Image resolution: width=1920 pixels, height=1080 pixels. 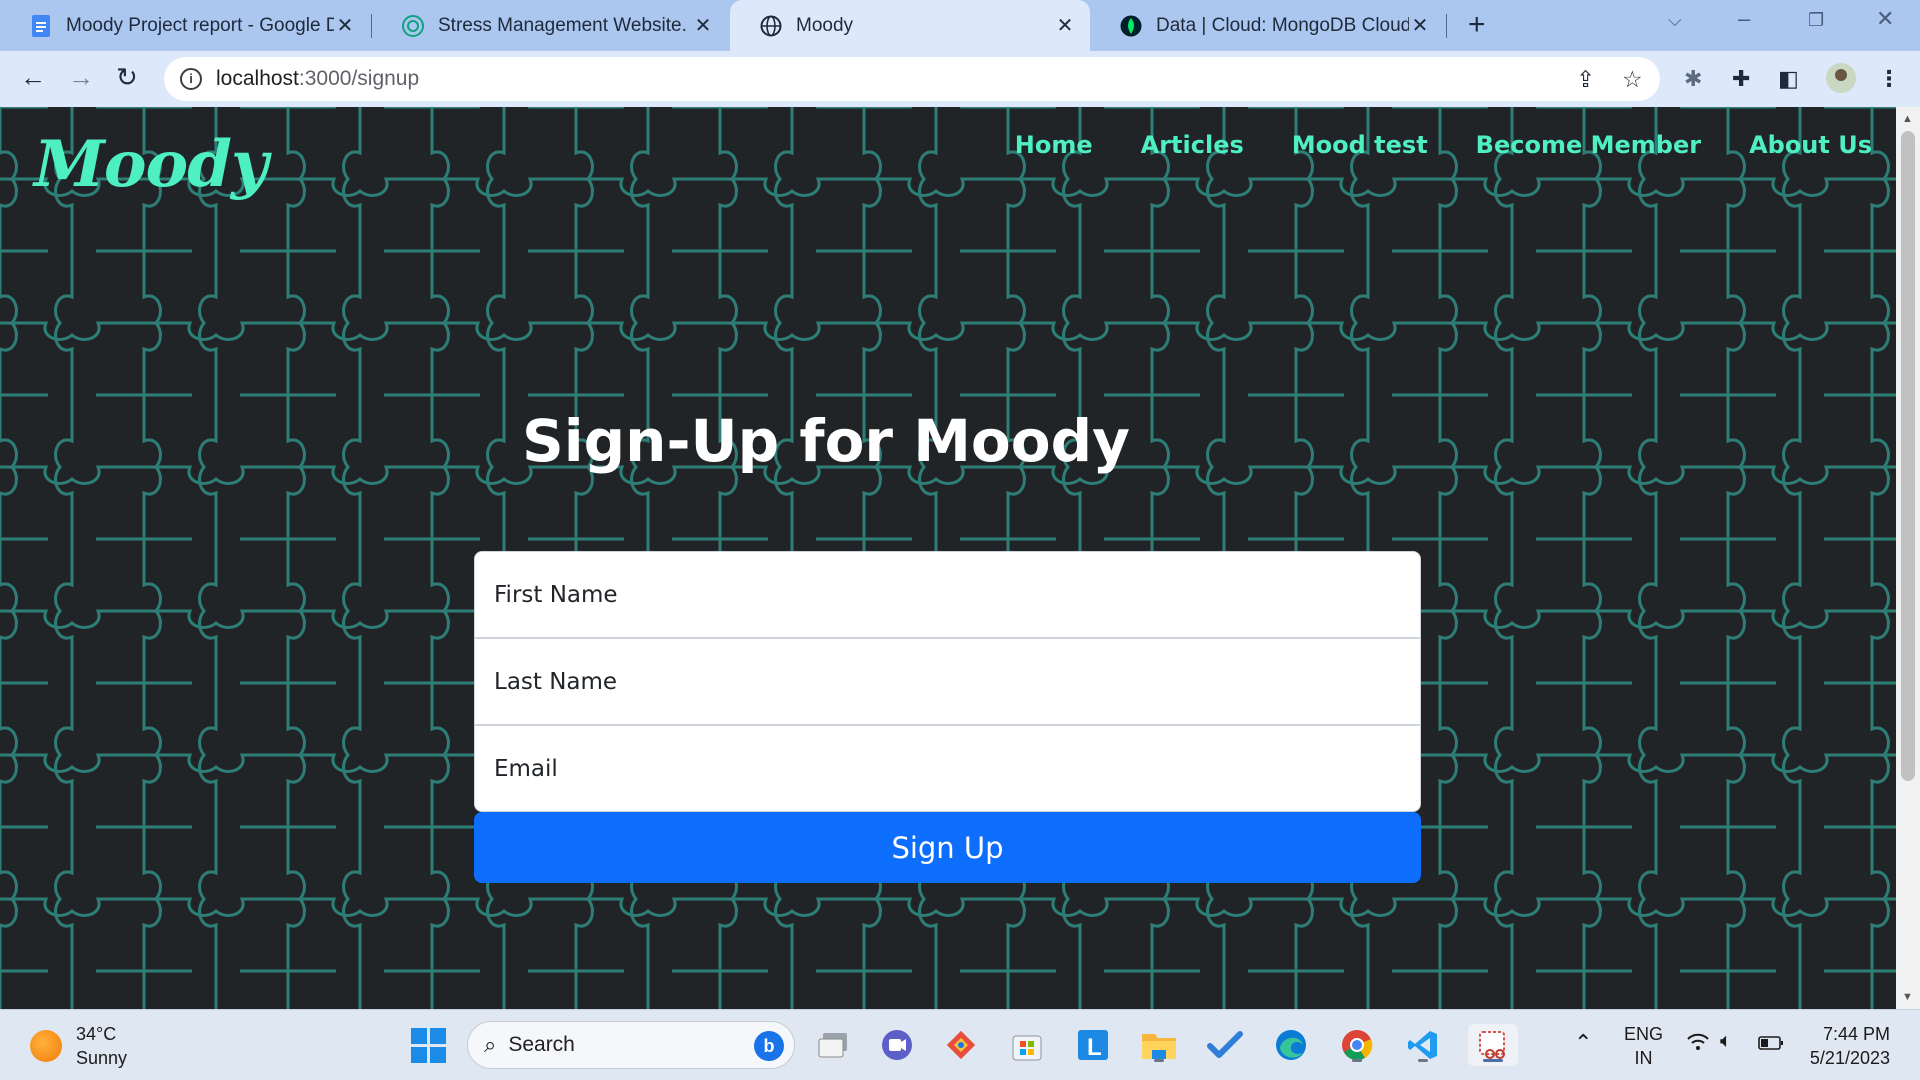 I want to click on address-bar: i localhost:3000/signup ⇪ ☆, so click(x=912, y=79).